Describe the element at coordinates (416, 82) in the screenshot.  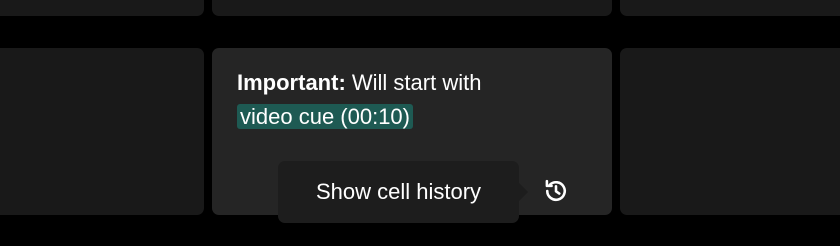
I see `note-text: Will start with` at that location.